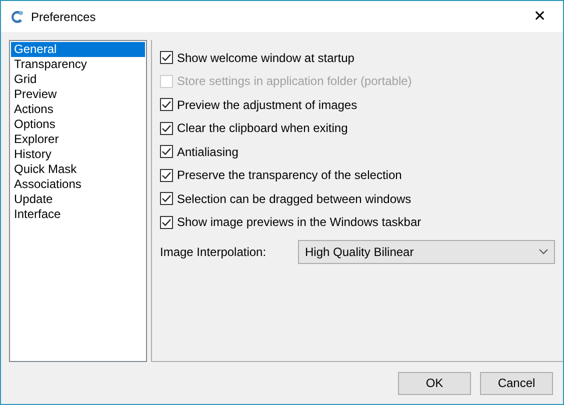  Describe the element at coordinates (78, 214) in the screenshot. I see `sidebar-item: Interface` at that location.